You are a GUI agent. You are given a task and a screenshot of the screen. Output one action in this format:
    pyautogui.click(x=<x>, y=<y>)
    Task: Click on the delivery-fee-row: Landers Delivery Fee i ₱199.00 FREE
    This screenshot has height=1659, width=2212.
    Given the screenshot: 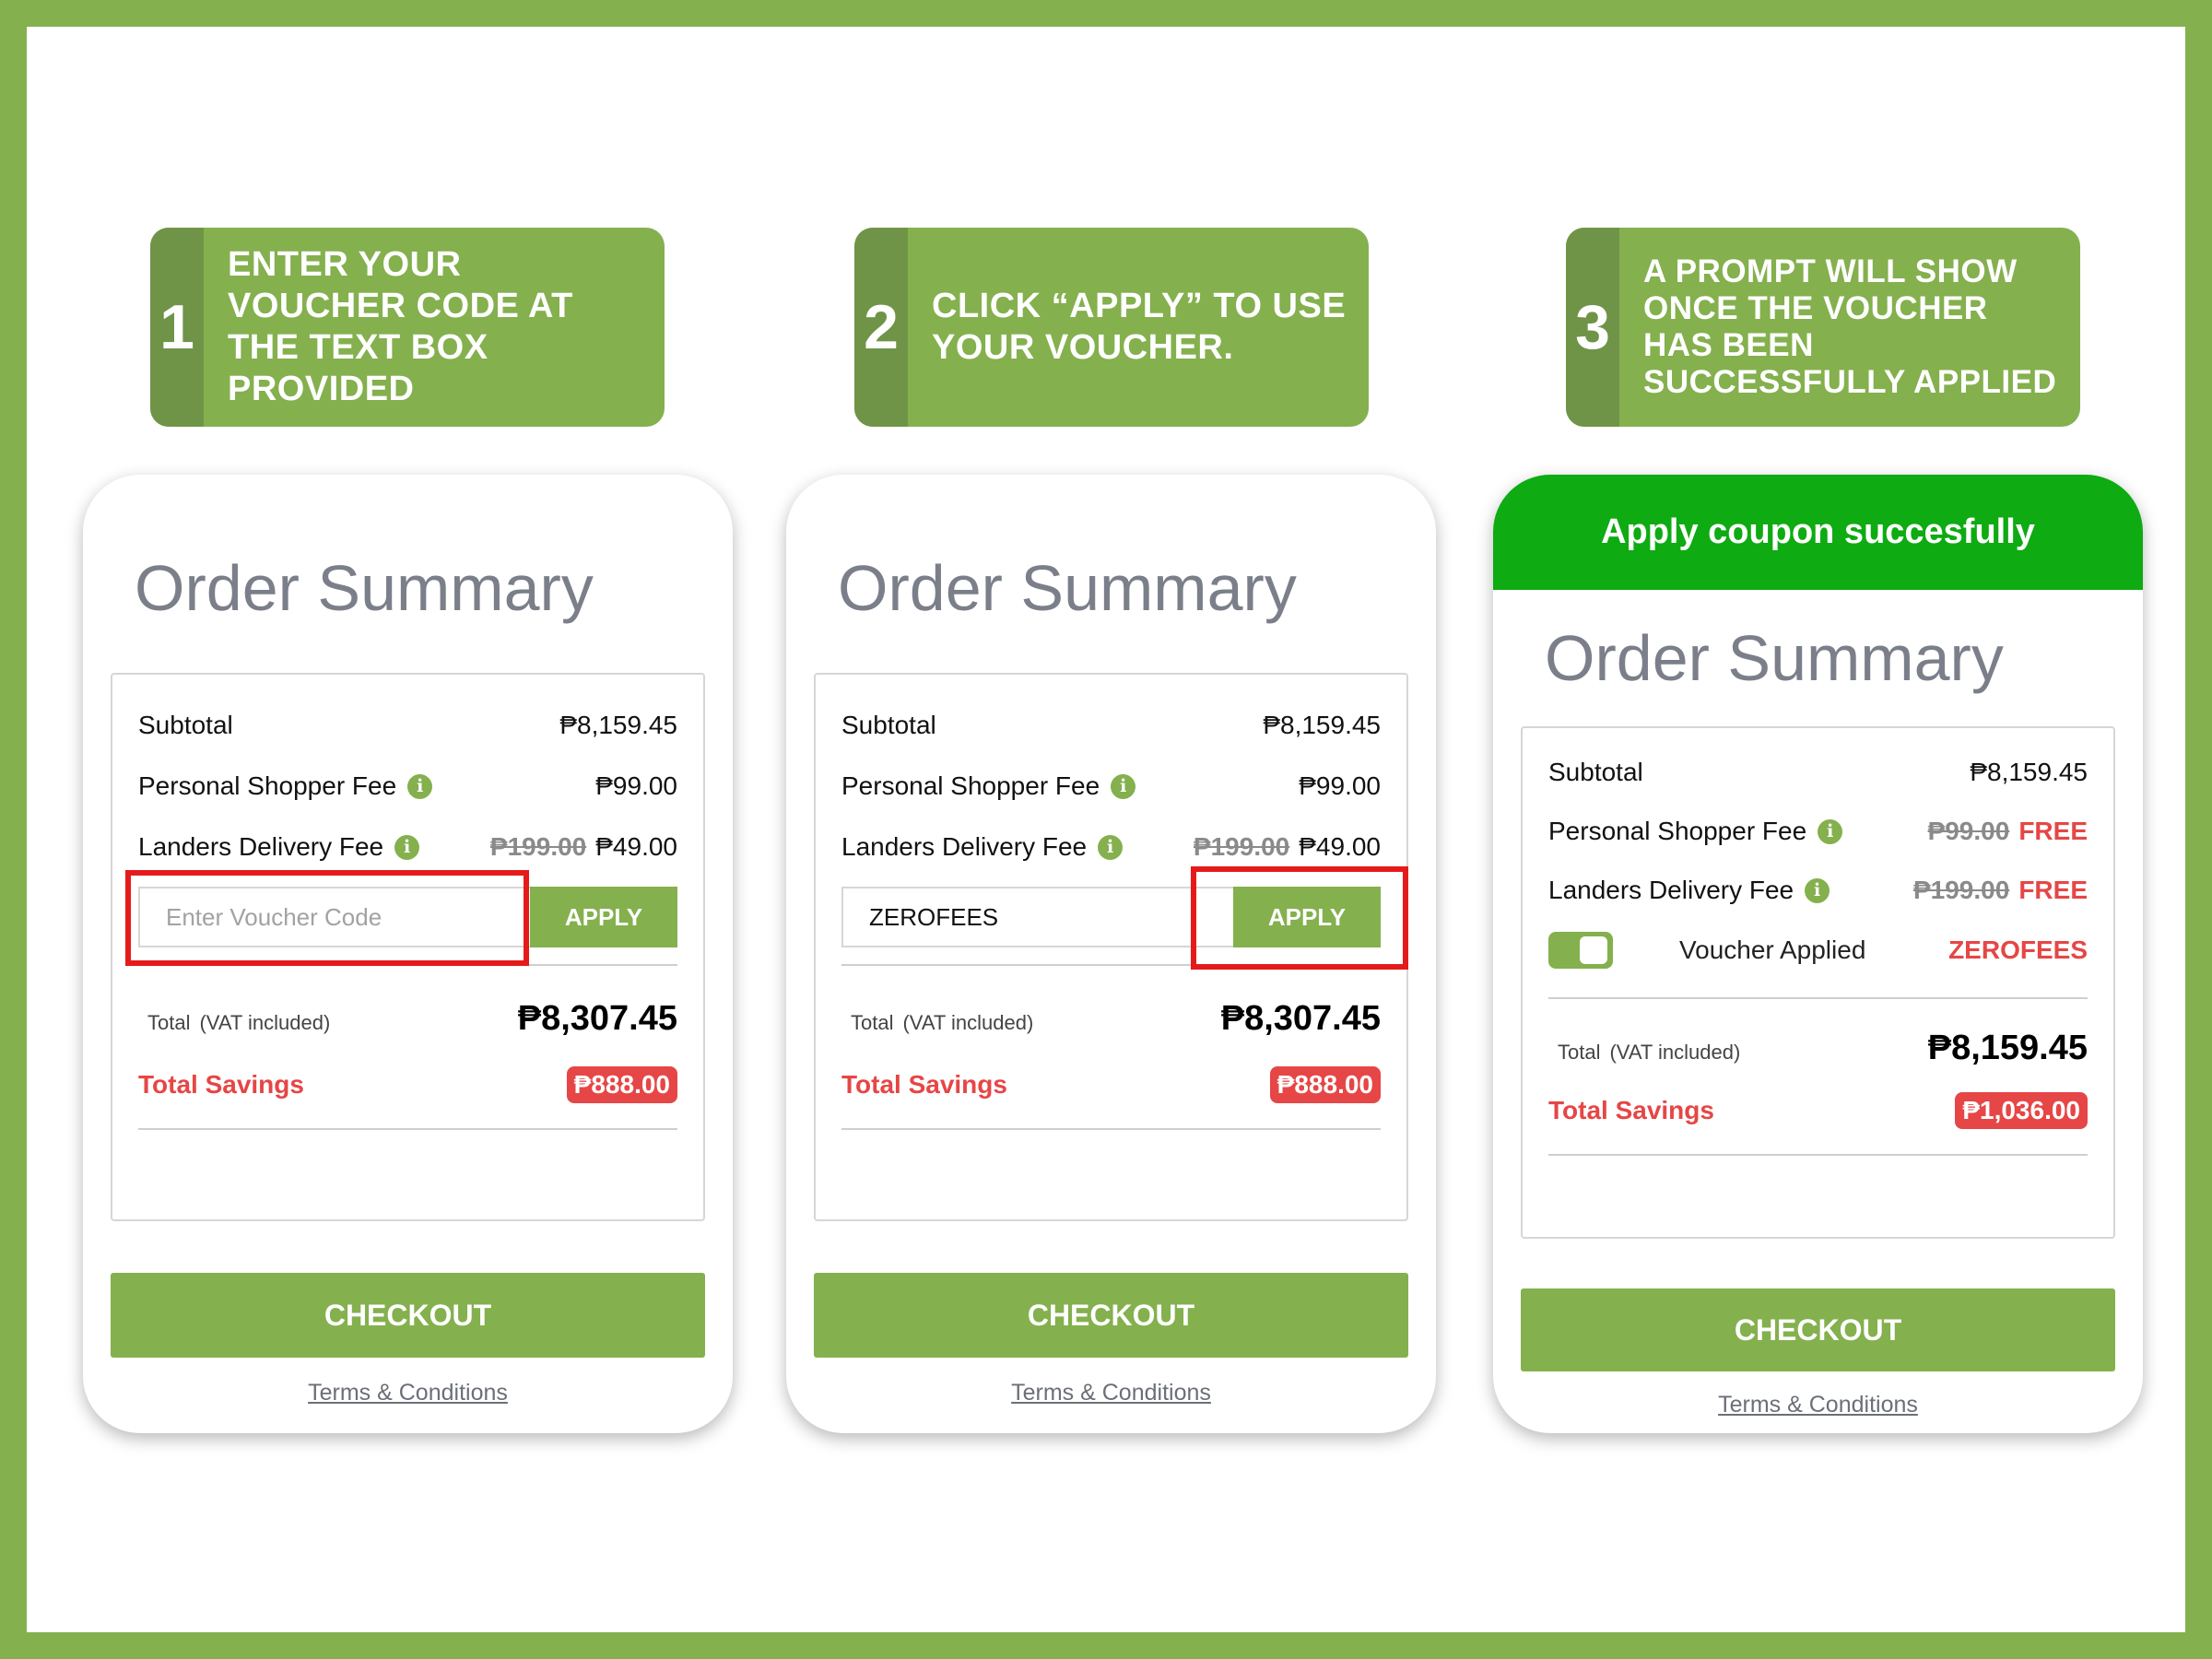 What is the action you would take?
    pyautogui.click(x=1818, y=890)
    